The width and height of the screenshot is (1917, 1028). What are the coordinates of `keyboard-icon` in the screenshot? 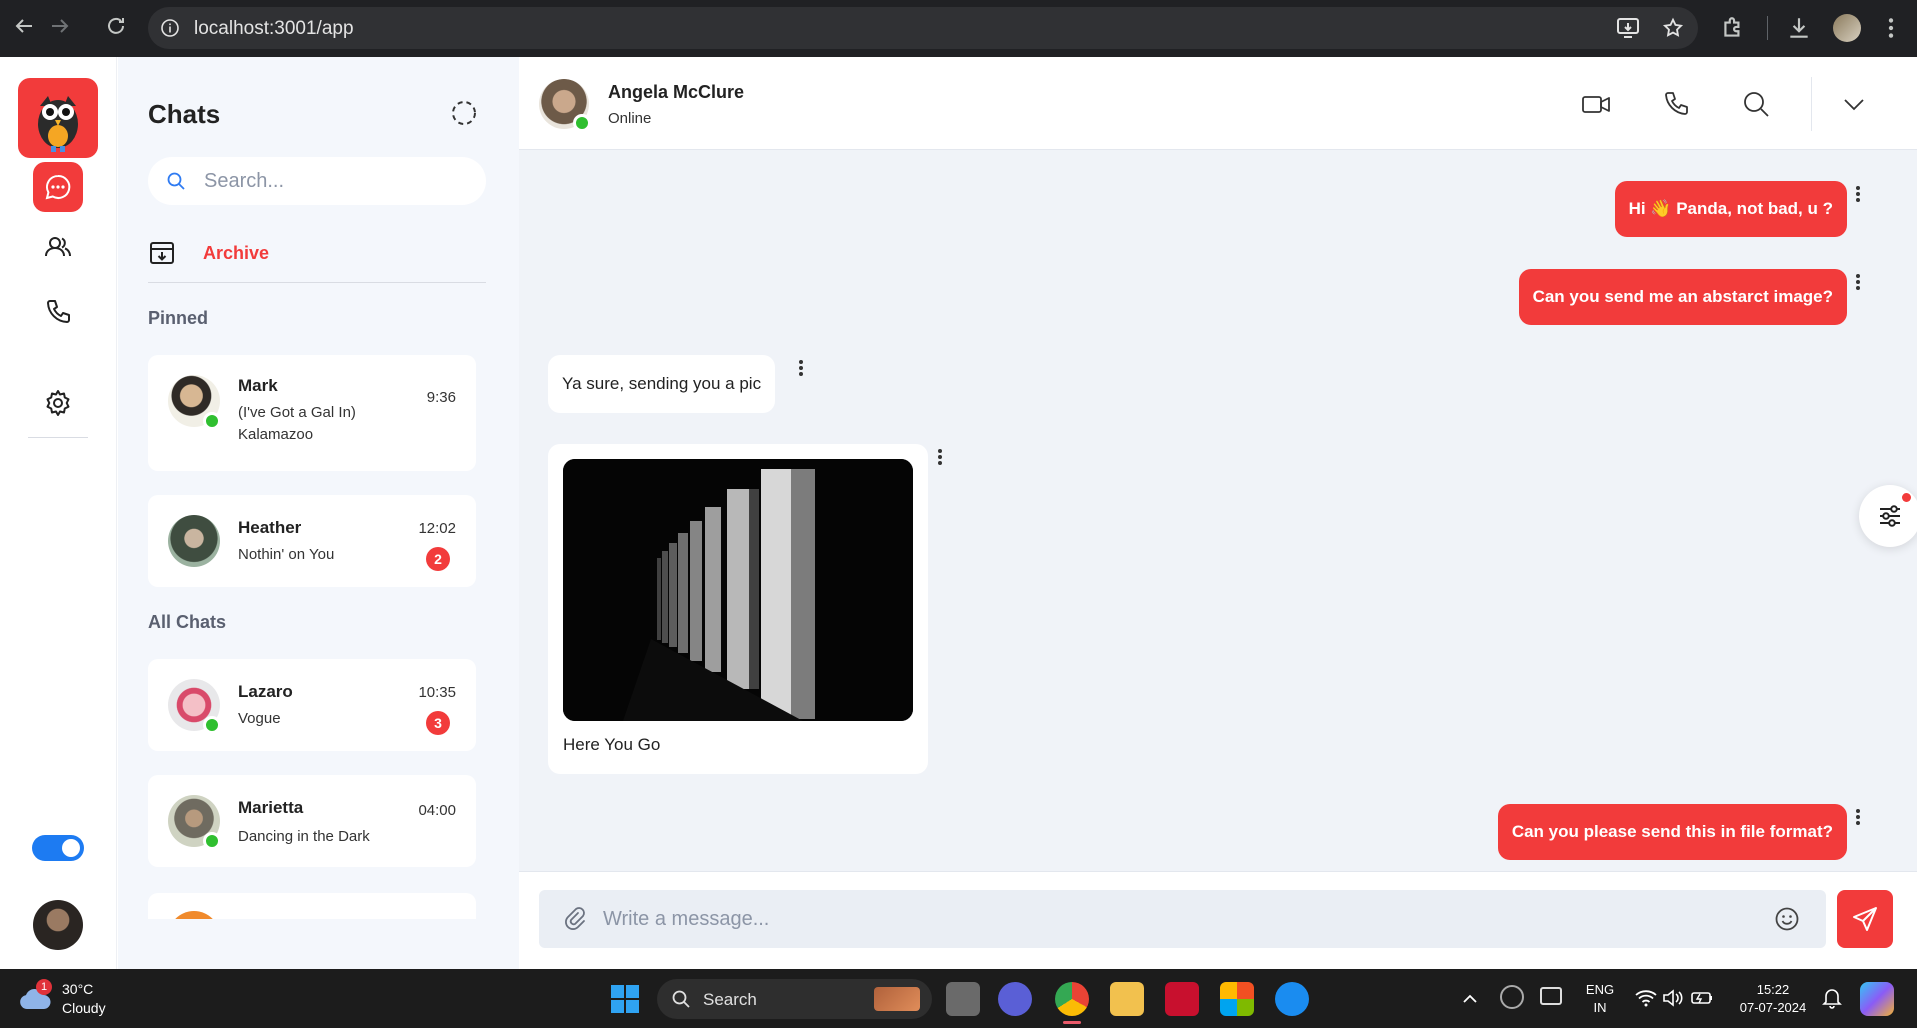 It's located at (1551, 996).